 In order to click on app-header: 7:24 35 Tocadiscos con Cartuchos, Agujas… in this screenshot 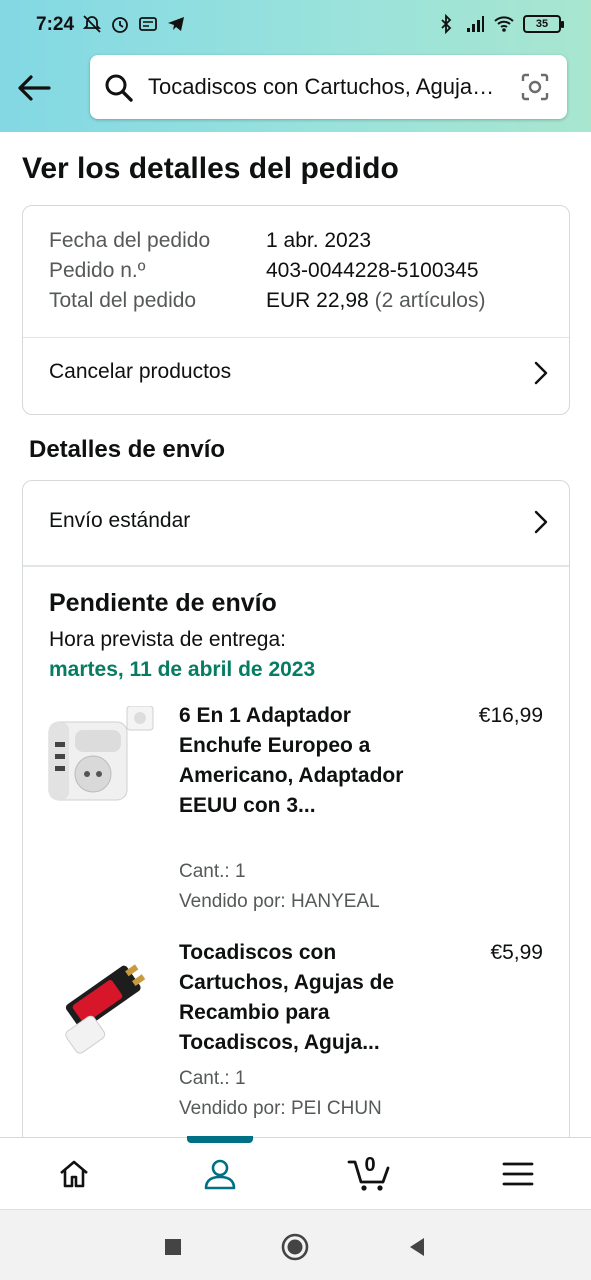, I will do `click(295, 66)`.